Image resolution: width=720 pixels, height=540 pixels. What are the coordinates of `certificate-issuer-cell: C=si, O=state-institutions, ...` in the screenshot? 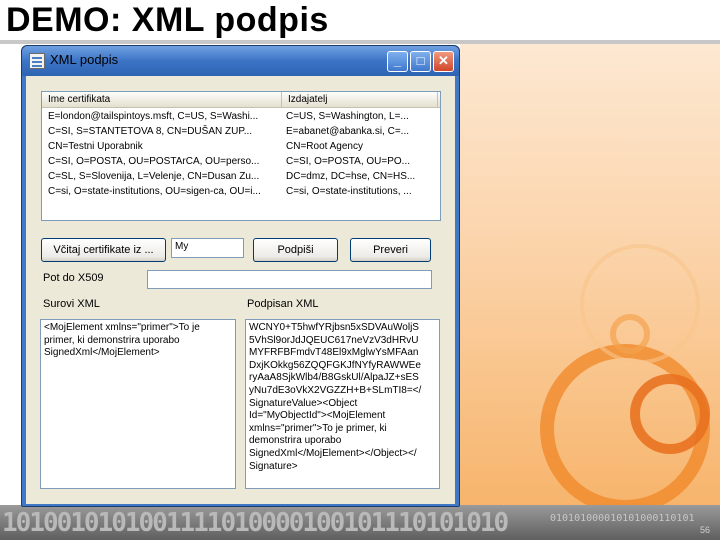 It's located at (349, 191).